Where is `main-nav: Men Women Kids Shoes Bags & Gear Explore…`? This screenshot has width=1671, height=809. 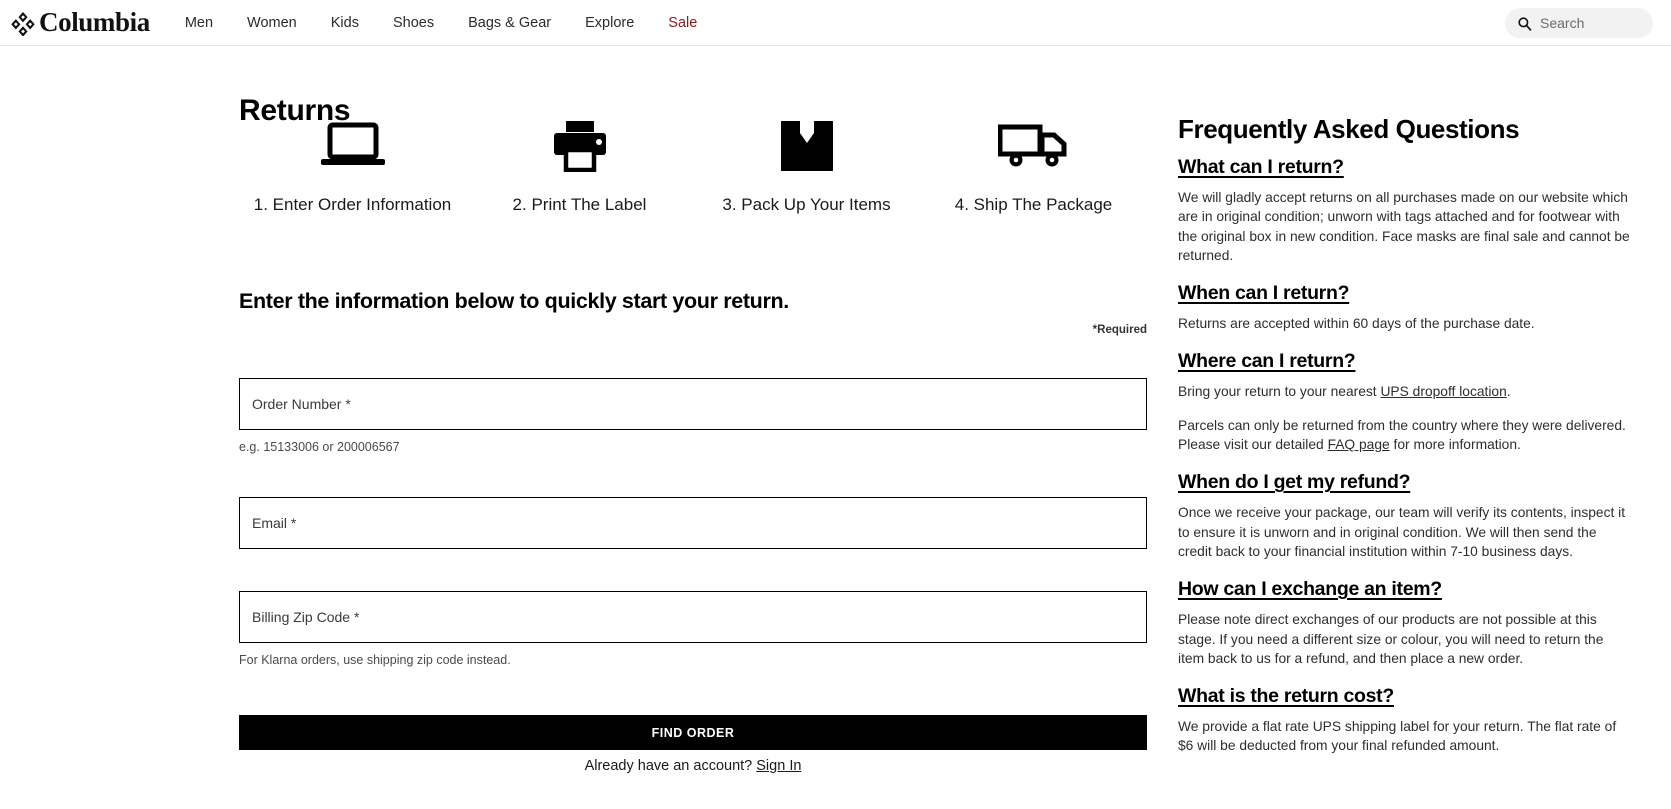
main-nav: Men Women Kids Shoes Bags & Gear Explore… is located at coordinates (441, 23).